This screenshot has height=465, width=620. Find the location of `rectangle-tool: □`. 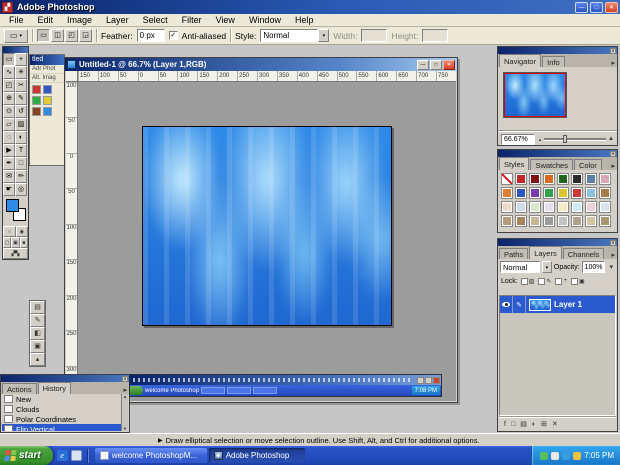

rectangle-tool: □ is located at coordinates (21, 163).